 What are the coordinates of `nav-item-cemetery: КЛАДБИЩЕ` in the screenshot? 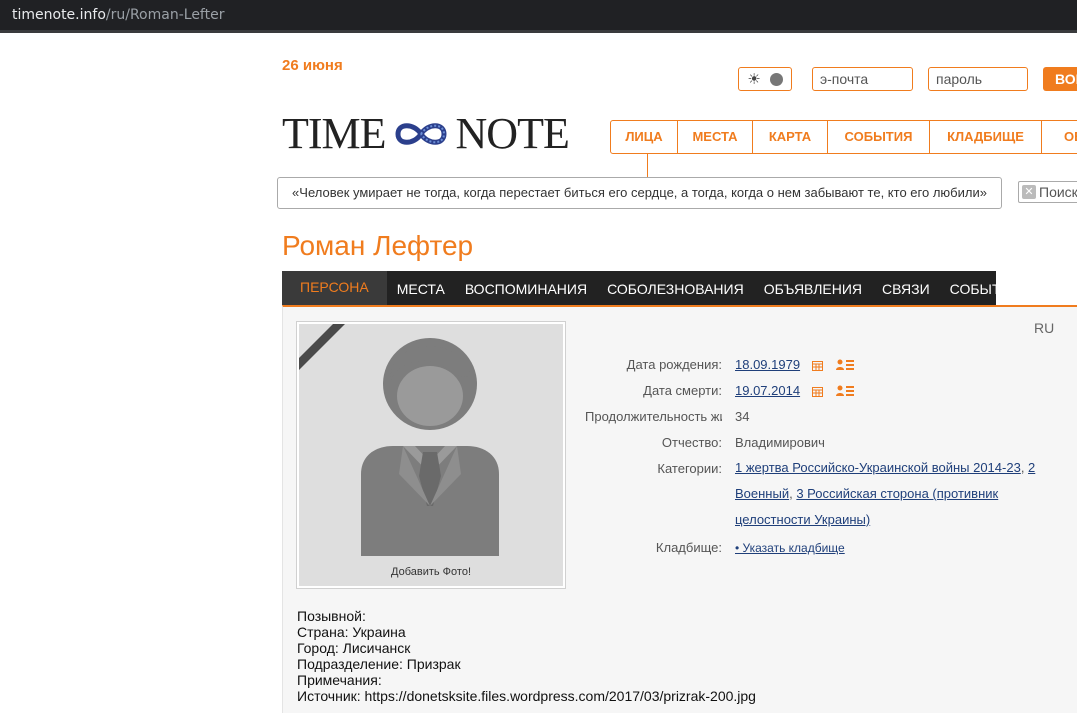 It's located at (986, 137).